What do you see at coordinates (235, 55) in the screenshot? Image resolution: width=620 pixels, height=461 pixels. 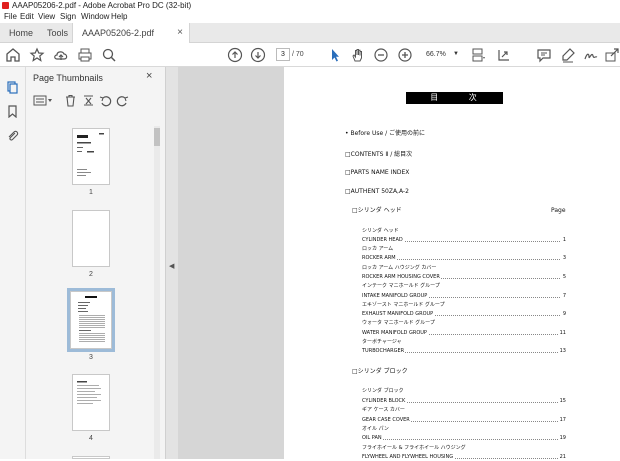 I see `previous-page-icon` at bounding box center [235, 55].